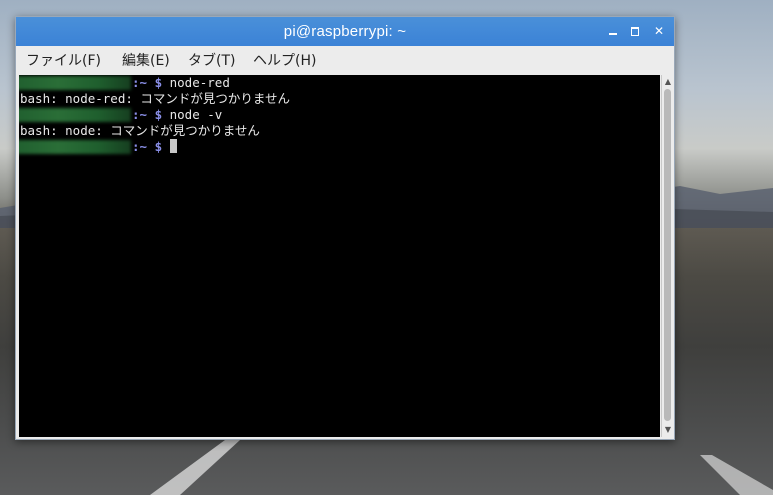 Image resolution: width=773 pixels, height=495 pixels. I want to click on menu-help: ヘルプ(H), so click(284, 60).